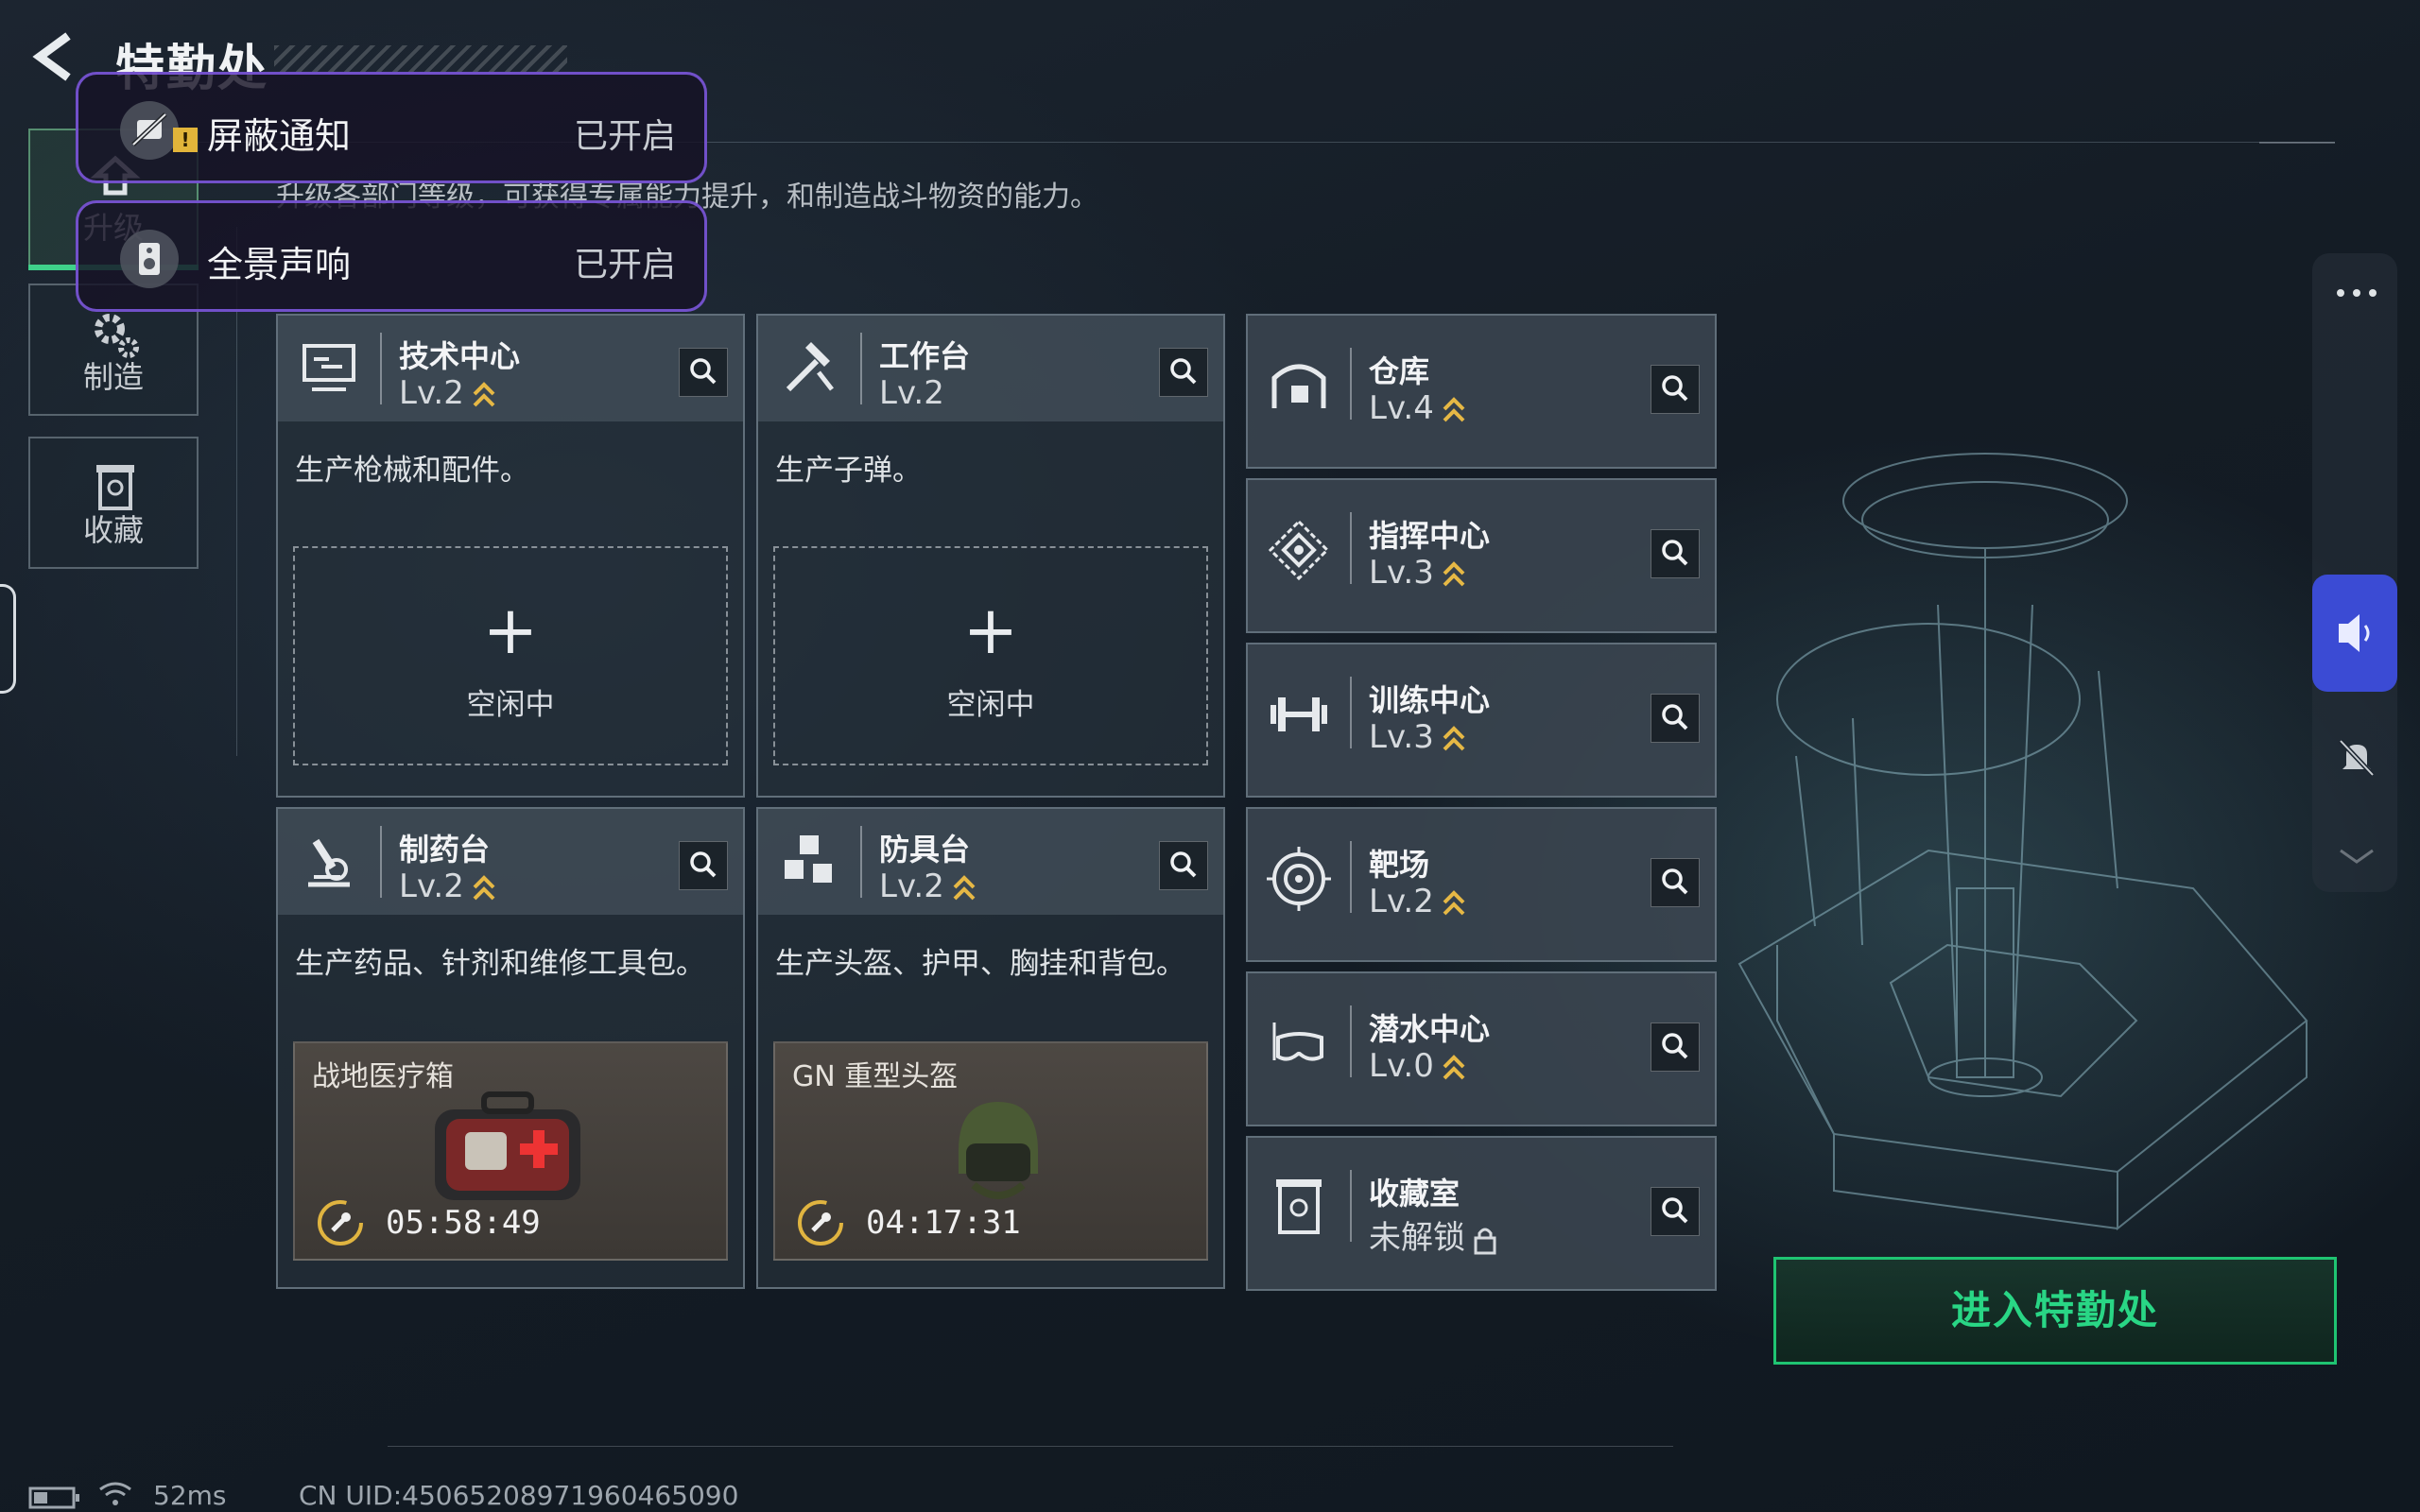  I want to click on dumbbell-icon, so click(1298, 714).